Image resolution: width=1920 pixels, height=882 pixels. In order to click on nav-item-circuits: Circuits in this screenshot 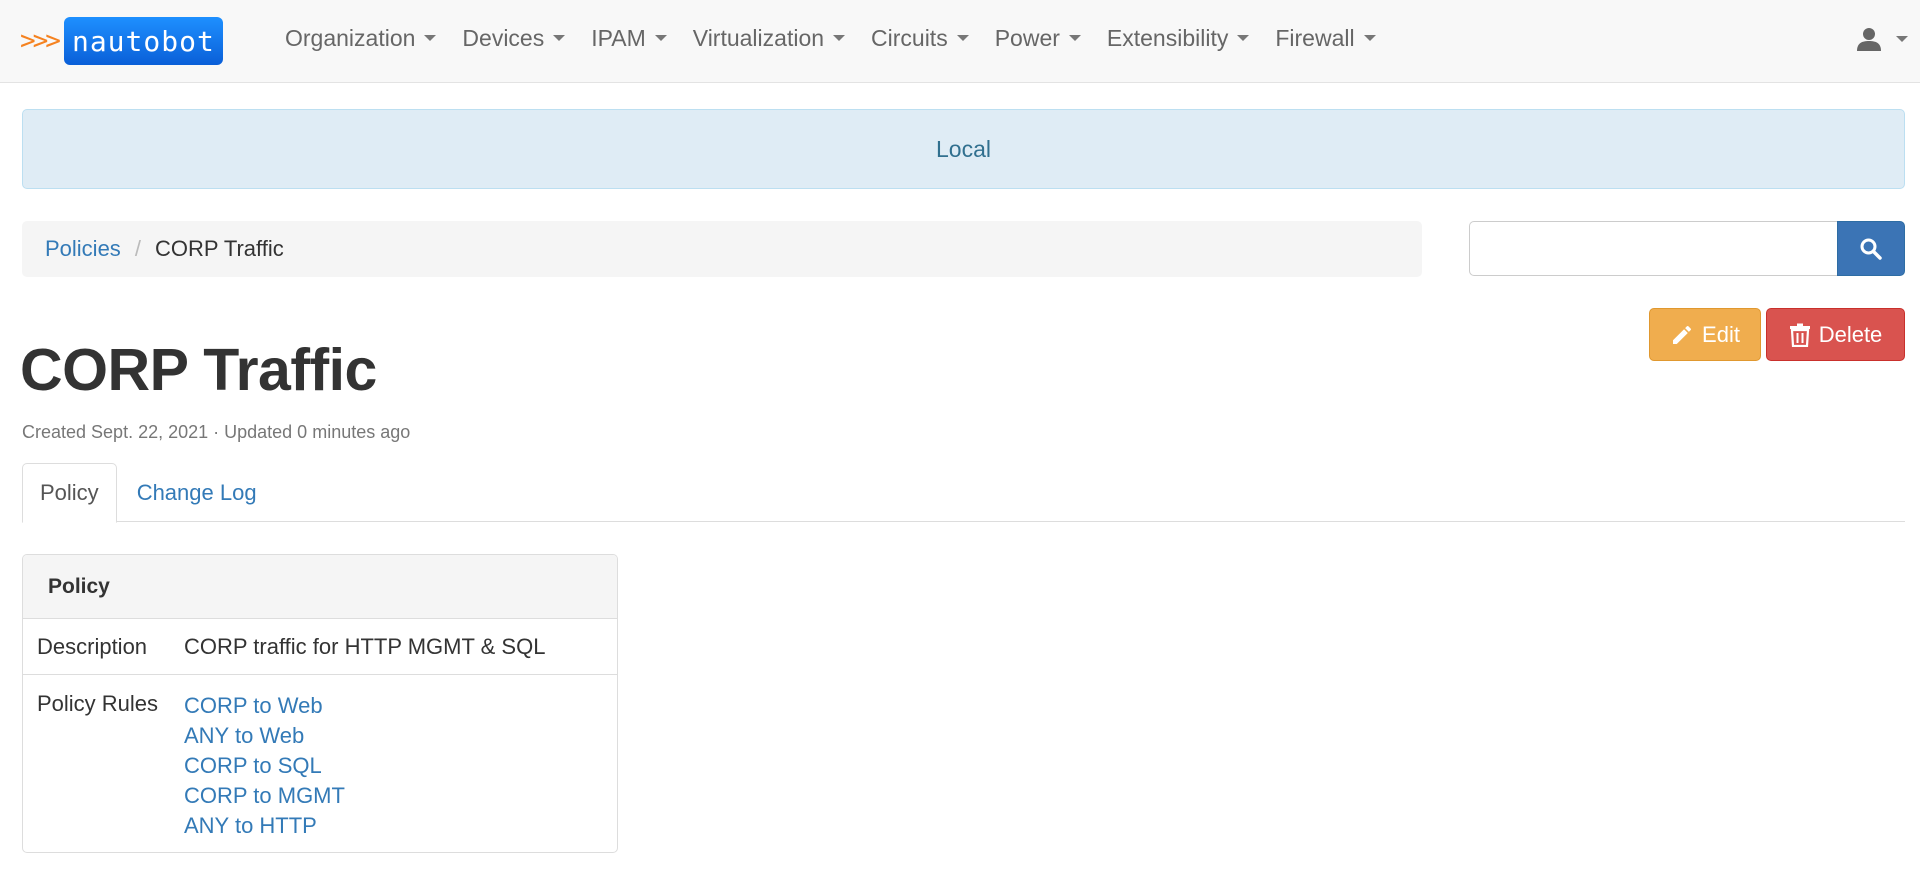, I will do `click(920, 38)`.